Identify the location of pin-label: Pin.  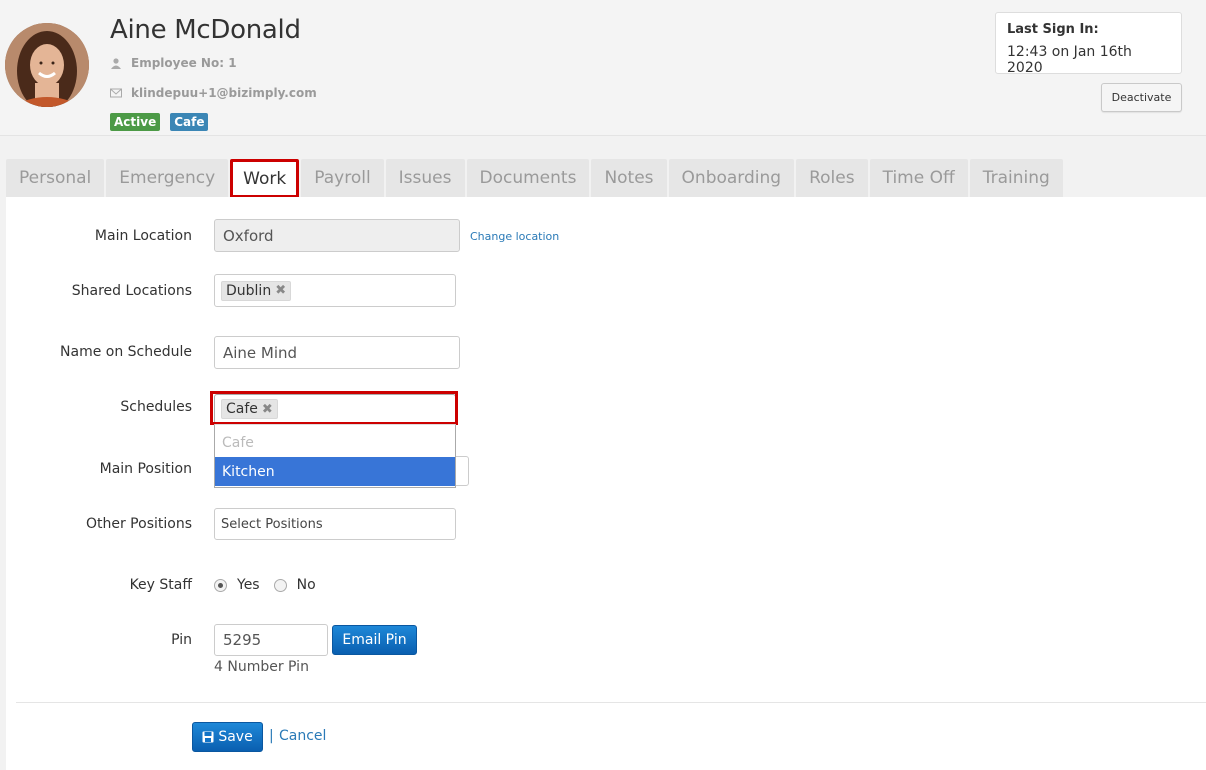
(181, 640).